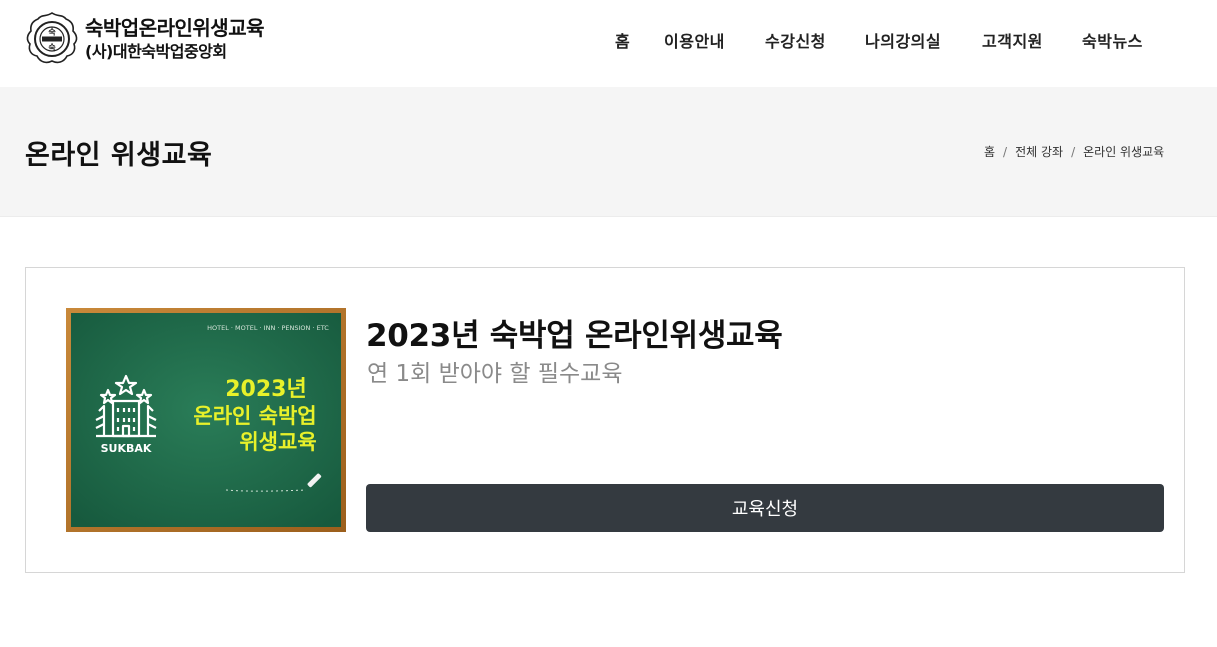  What do you see at coordinates (765, 508) in the screenshot?
I see `enroll-button: 교육신청` at bounding box center [765, 508].